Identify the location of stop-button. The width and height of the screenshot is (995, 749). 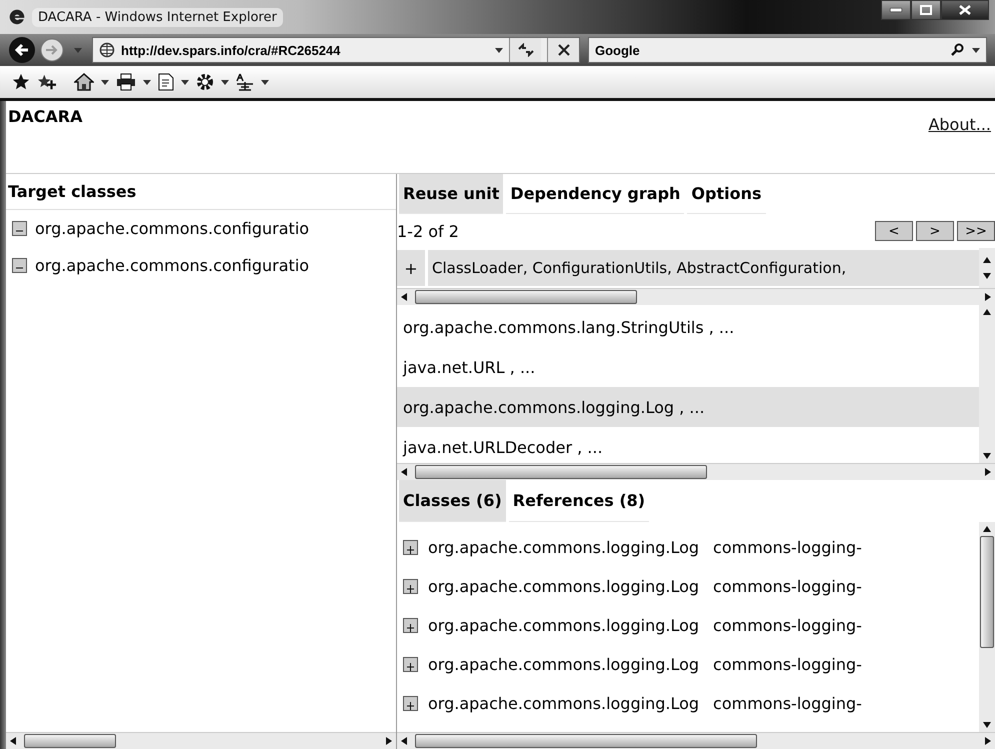
(563, 50).